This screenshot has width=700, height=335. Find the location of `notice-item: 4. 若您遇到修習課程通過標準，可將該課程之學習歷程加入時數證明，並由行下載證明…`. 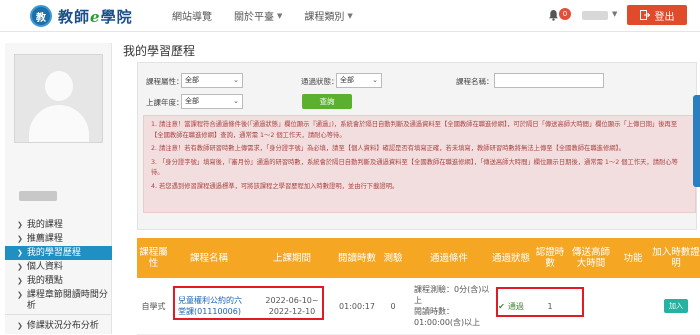

notice-item: 4. 若您遇到修習課程通過標準，可將該課程之學習歷程加入時數證明，並由行下載證明… is located at coordinates (275, 186).